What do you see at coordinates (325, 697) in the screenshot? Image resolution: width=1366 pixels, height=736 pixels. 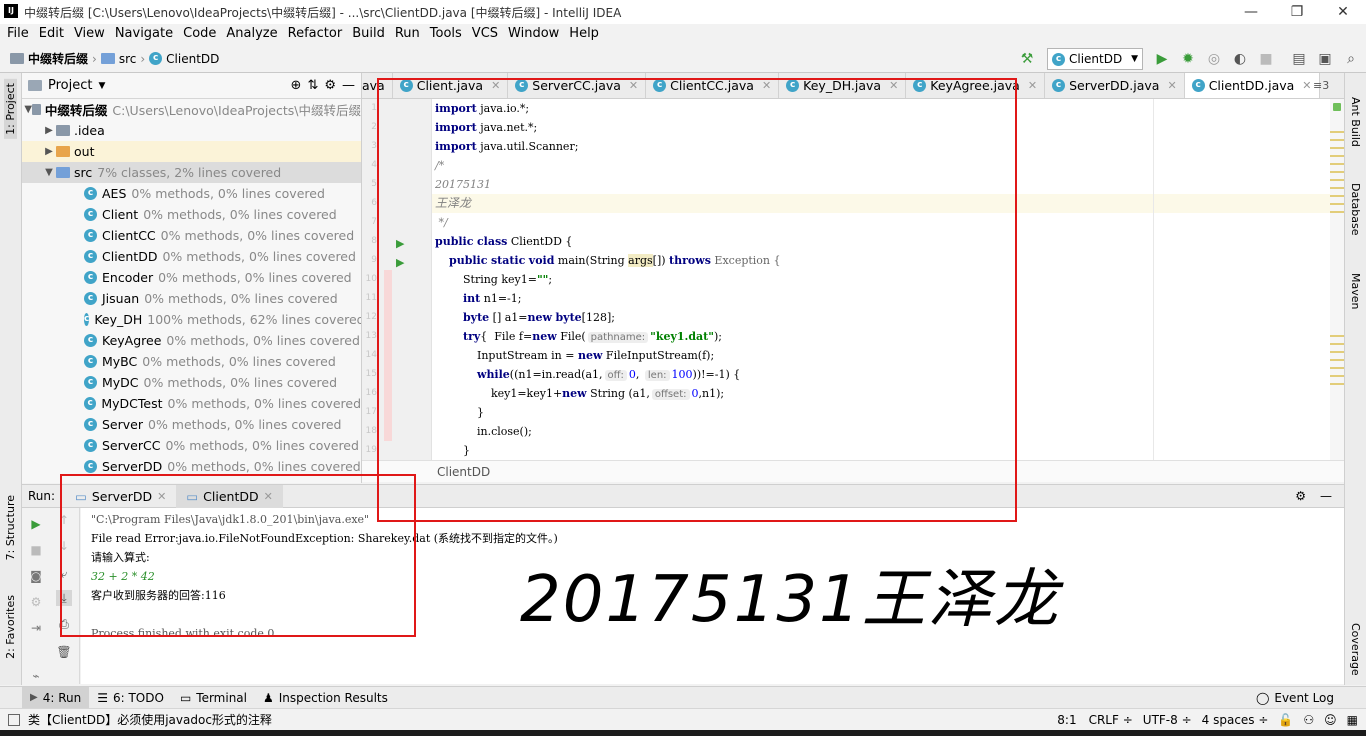 I see `bottom-tab-inspection: ♟ Inspection Results` at bounding box center [325, 697].